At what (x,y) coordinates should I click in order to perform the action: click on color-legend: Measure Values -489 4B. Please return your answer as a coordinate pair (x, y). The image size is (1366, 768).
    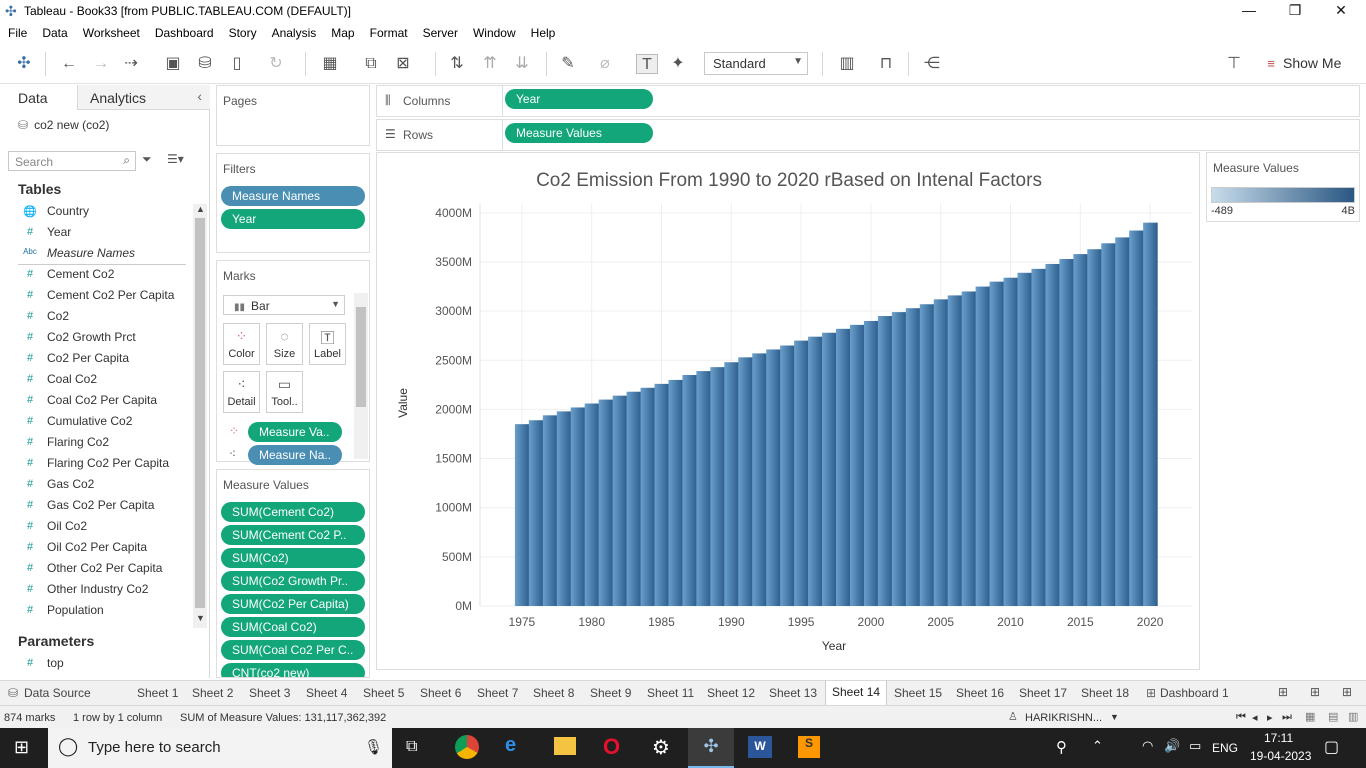
    Looking at the image, I should click on (1283, 187).